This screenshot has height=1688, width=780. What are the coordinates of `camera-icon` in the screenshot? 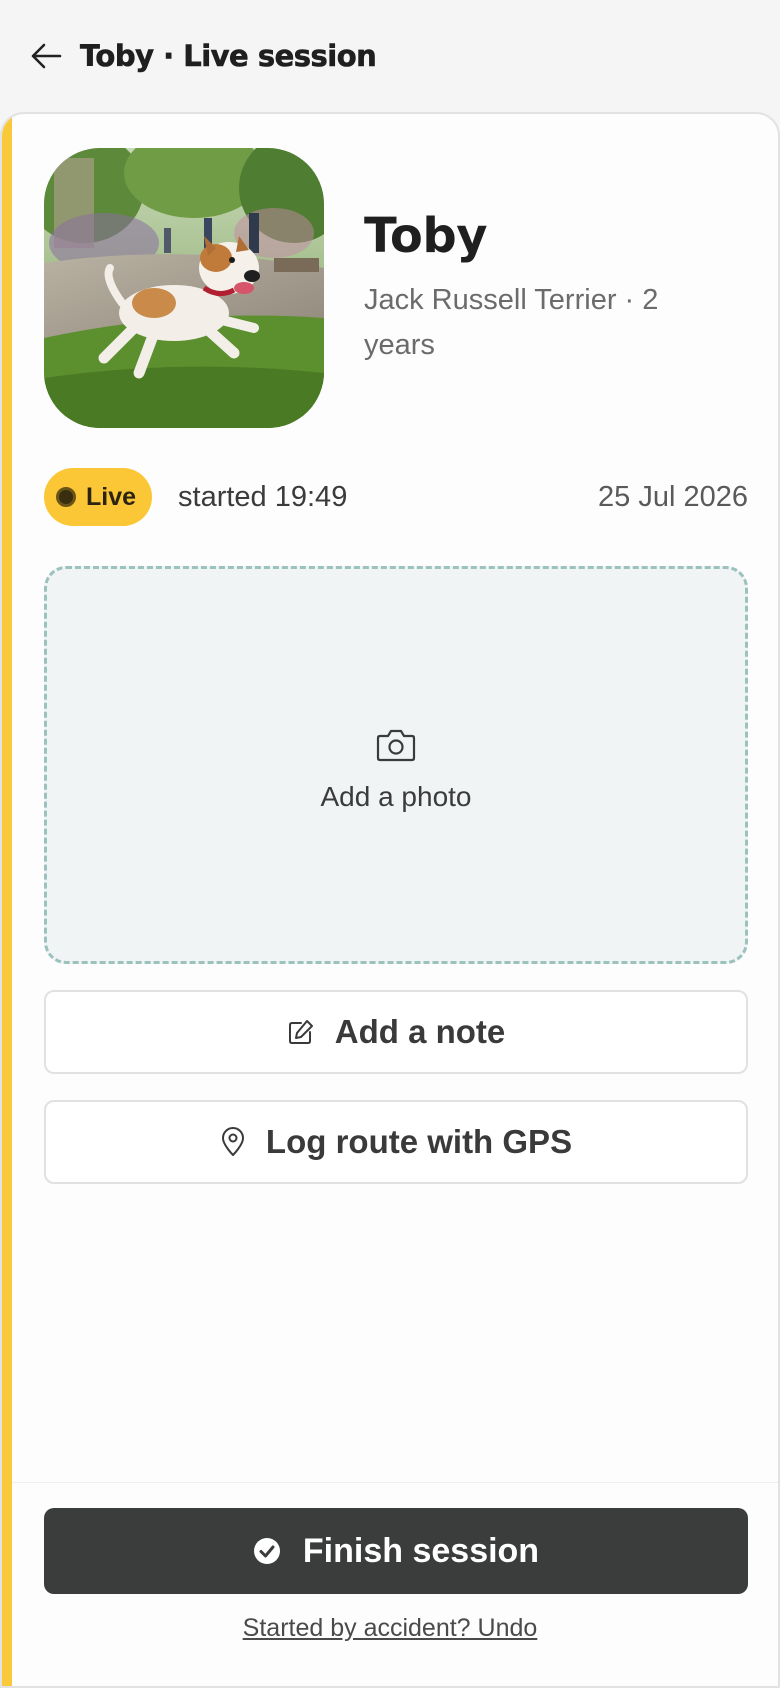 It's located at (396, 745).